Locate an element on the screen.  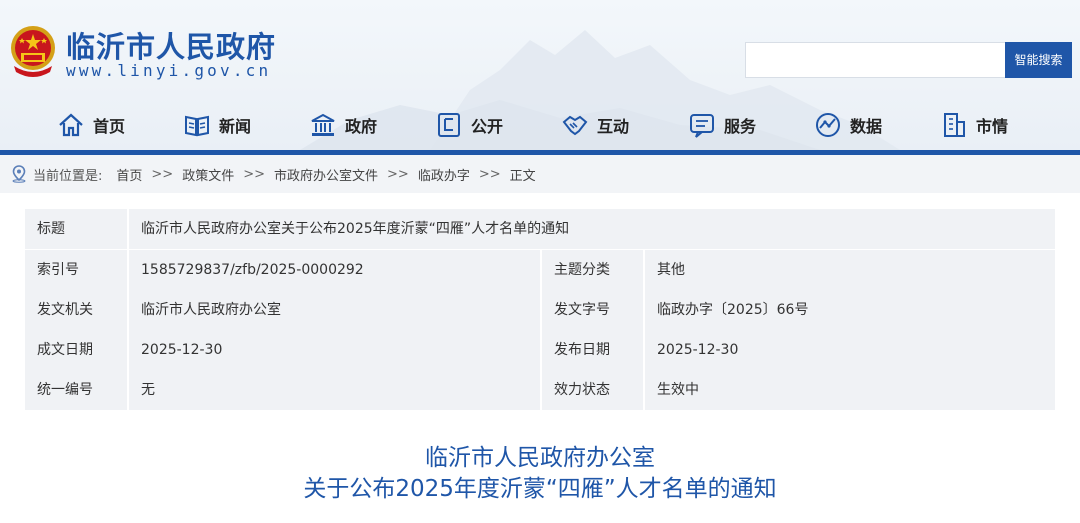
meta-row-title: 标题 临沂市人民政府办公室关于公布2025年度沂蒙“四雁”人才名单的通知 is located at coordinates (540, 229).